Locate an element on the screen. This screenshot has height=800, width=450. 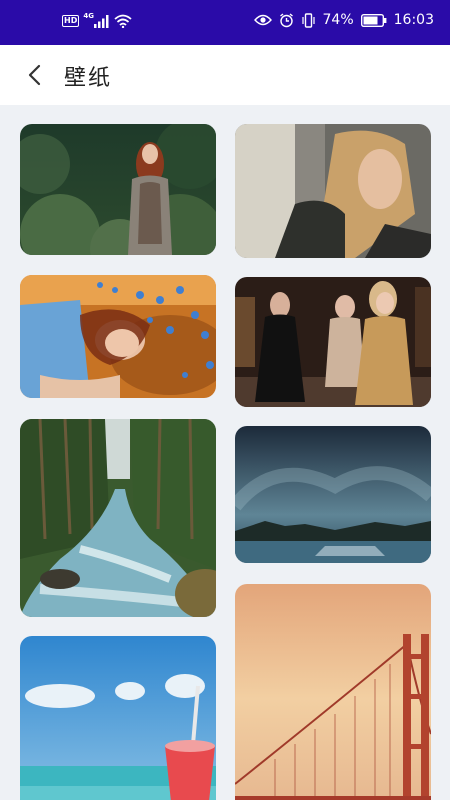
page-title: 壁纸 is located at coordinates (88, 78).